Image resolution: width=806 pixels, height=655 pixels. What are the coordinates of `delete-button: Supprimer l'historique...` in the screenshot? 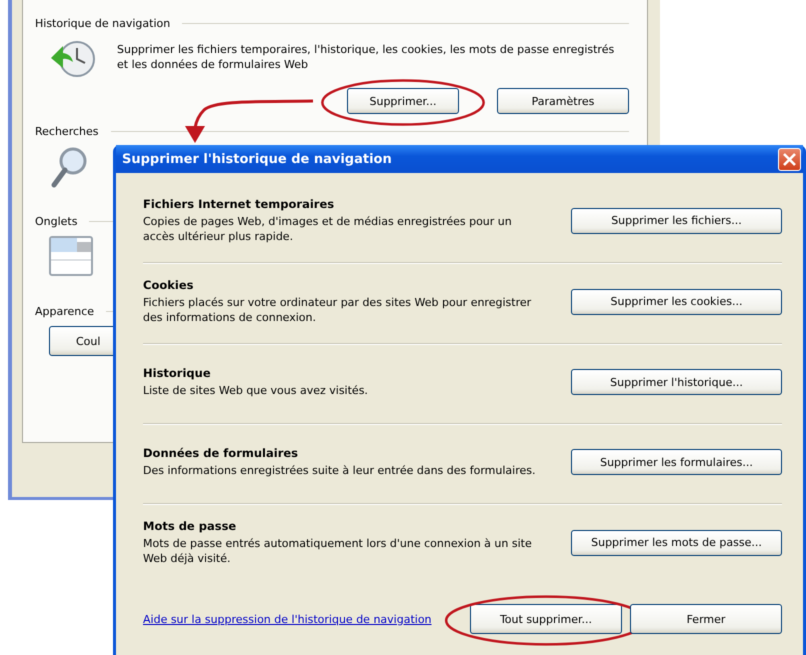 It's located at (676, 382).